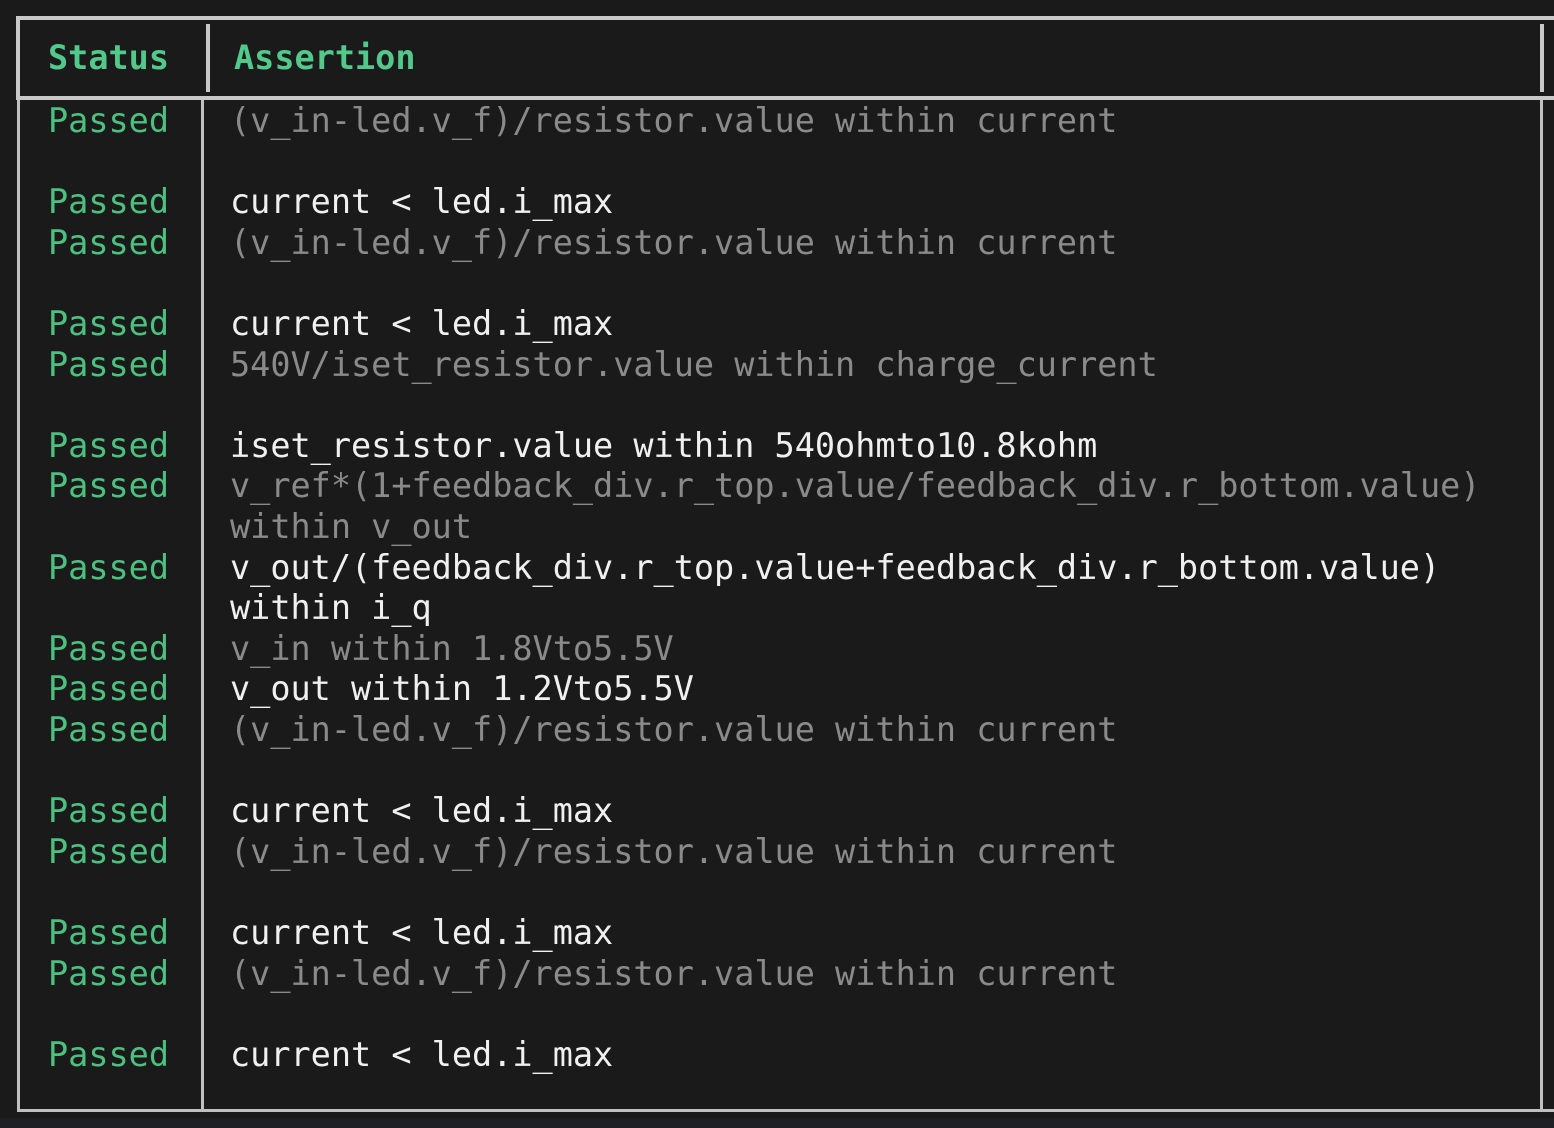 This screenshot has width=1554, height=1128. I want to click on terminal-bottom-edge, so click(777, 1123).